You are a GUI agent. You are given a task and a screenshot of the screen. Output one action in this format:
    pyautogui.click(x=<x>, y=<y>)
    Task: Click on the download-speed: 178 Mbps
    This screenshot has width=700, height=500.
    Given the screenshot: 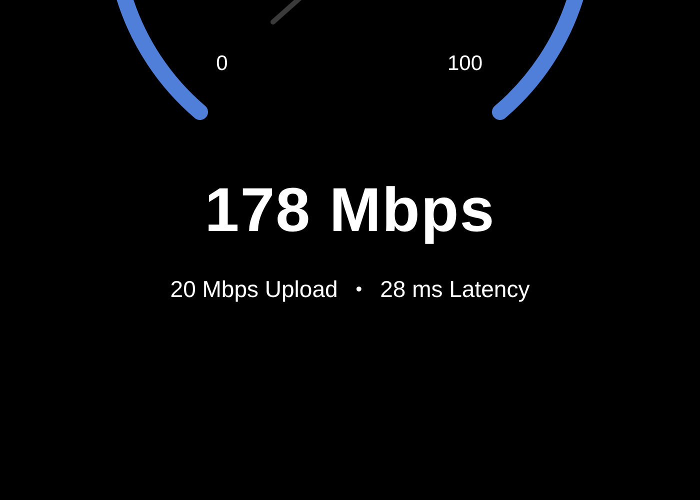 What is the action you would take?
    pyautogui.click(x=350, y=211)
    